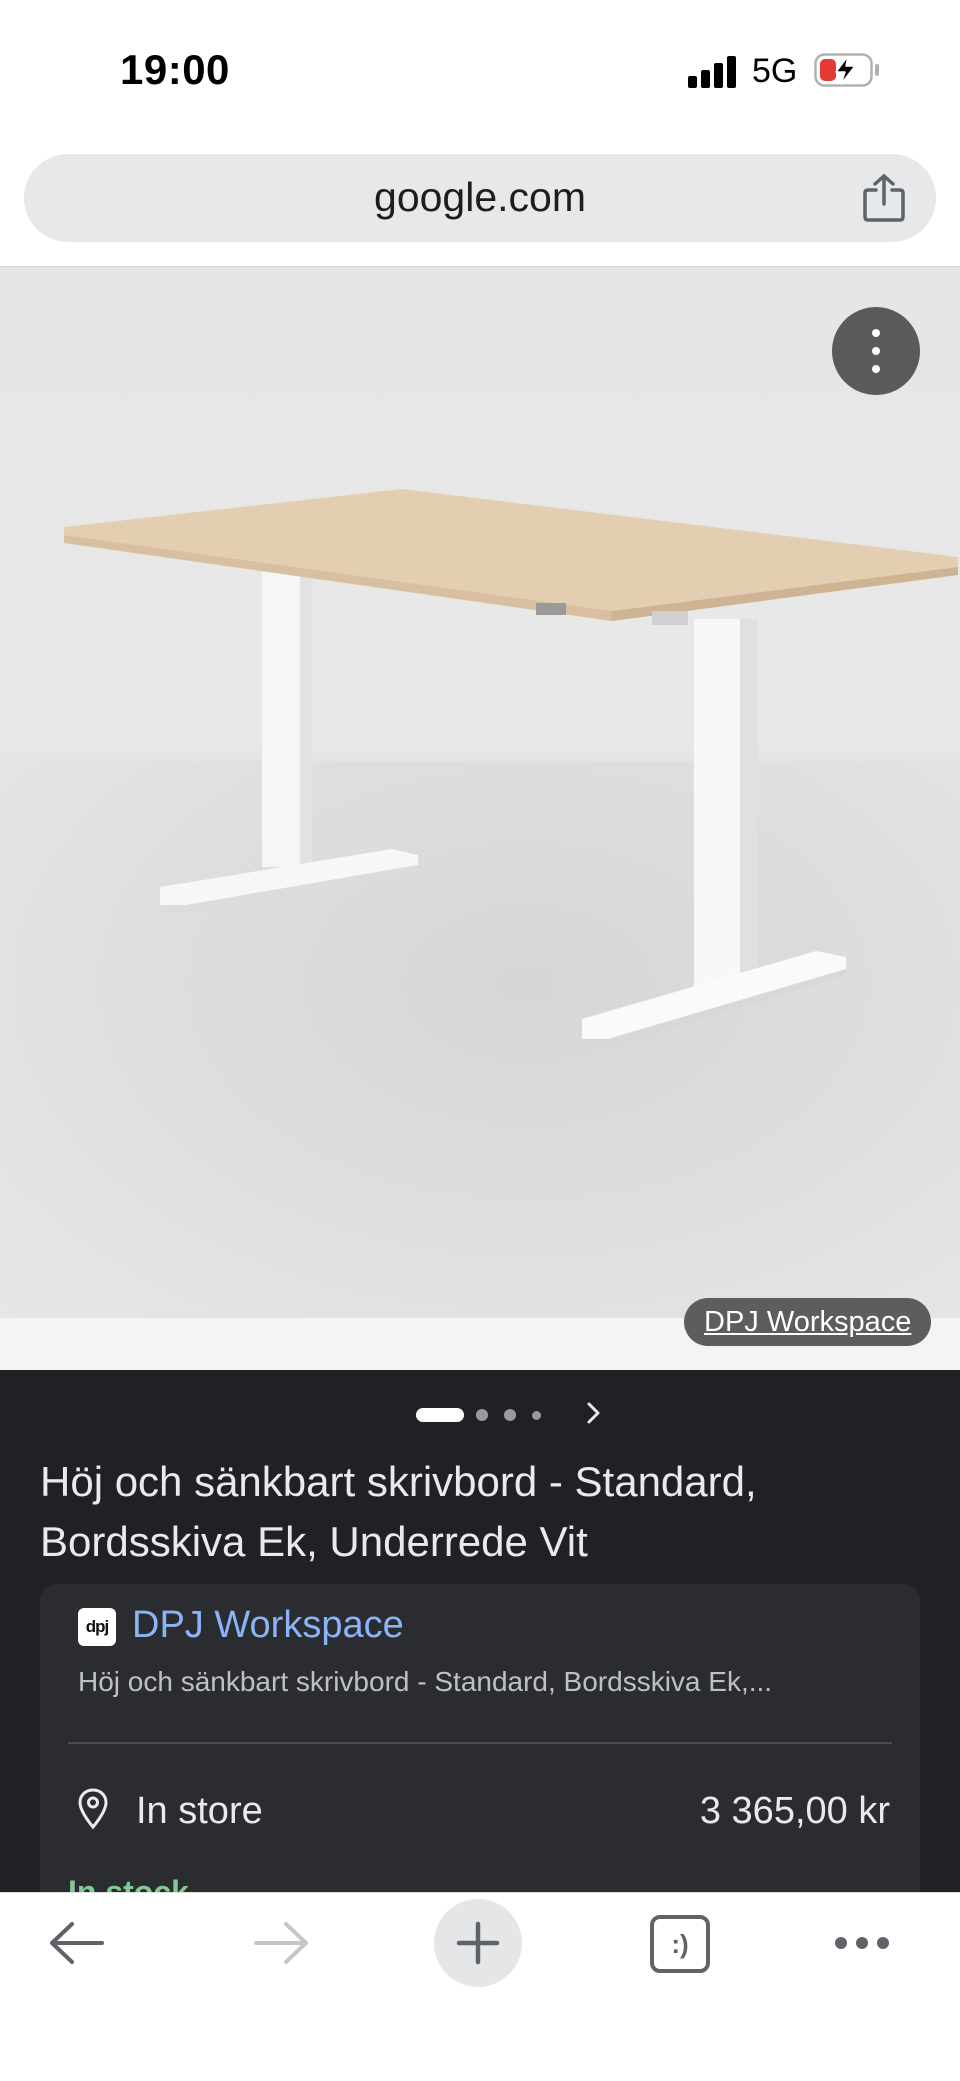  I want to click on carousel-dot-active, so click(440, 1415).